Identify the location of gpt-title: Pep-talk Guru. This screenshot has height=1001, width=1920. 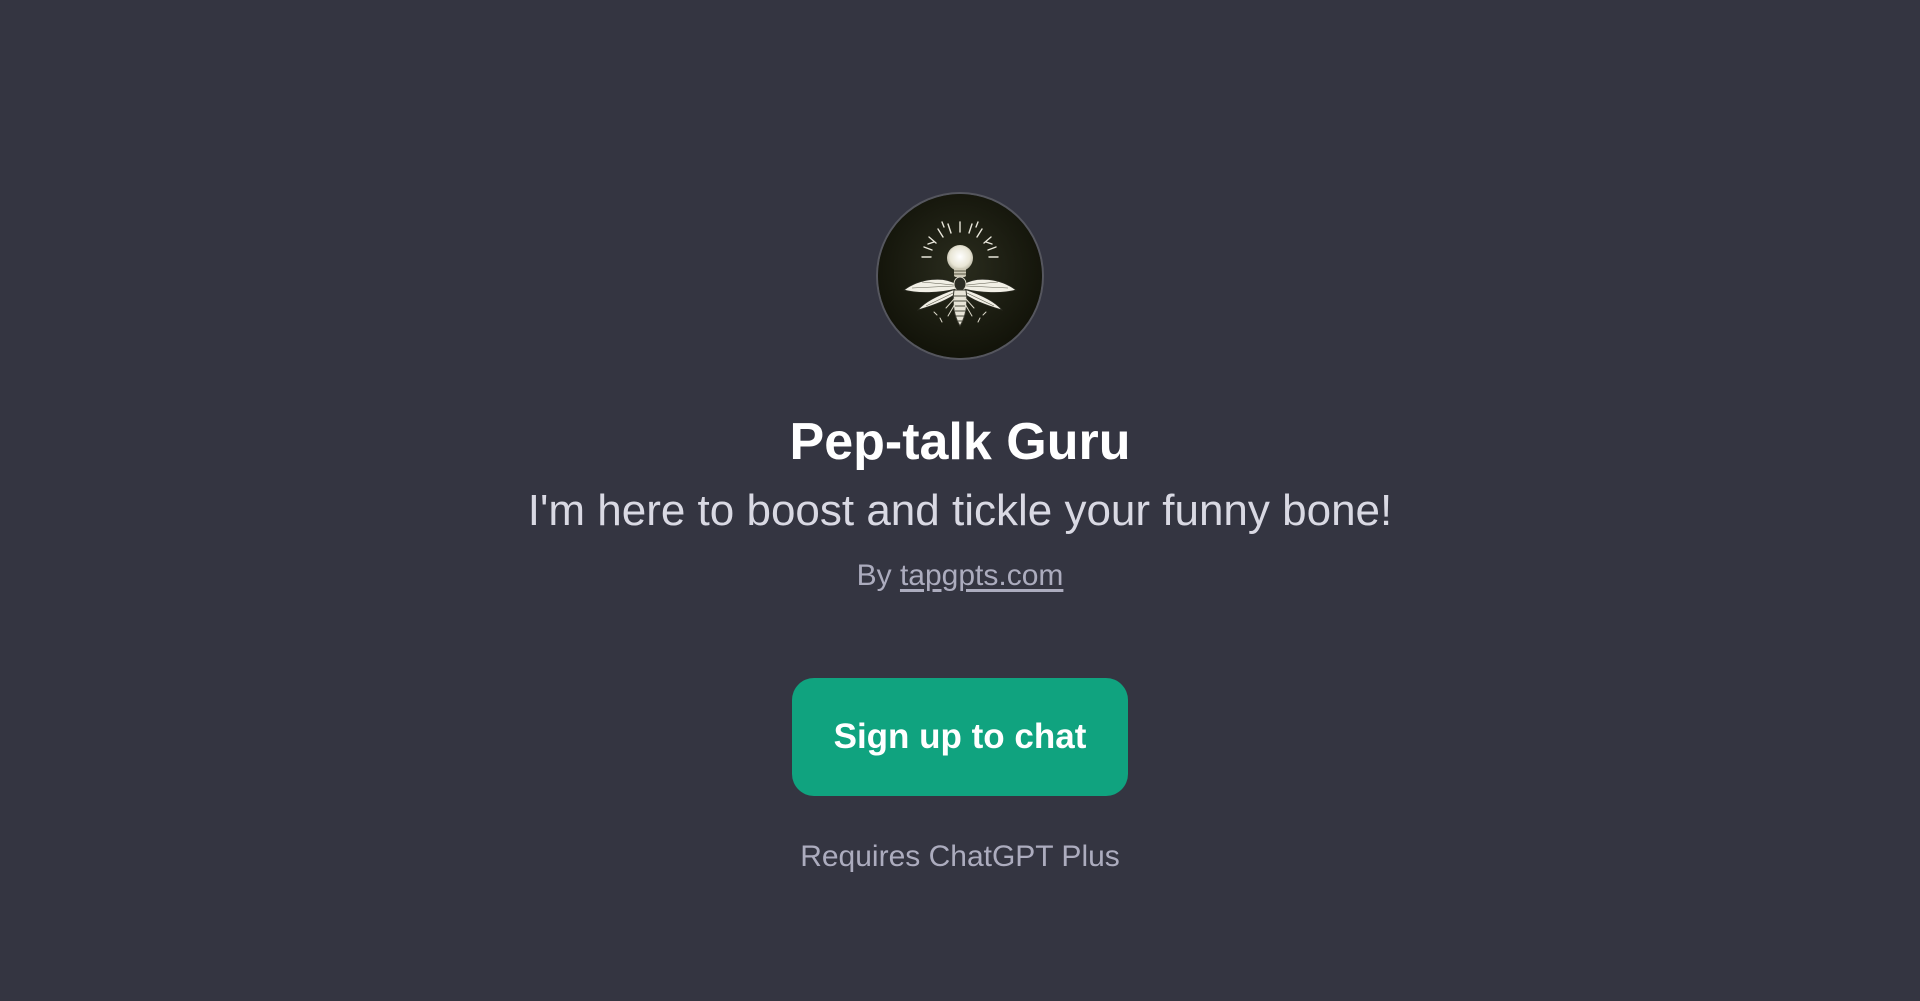
(960, 442).